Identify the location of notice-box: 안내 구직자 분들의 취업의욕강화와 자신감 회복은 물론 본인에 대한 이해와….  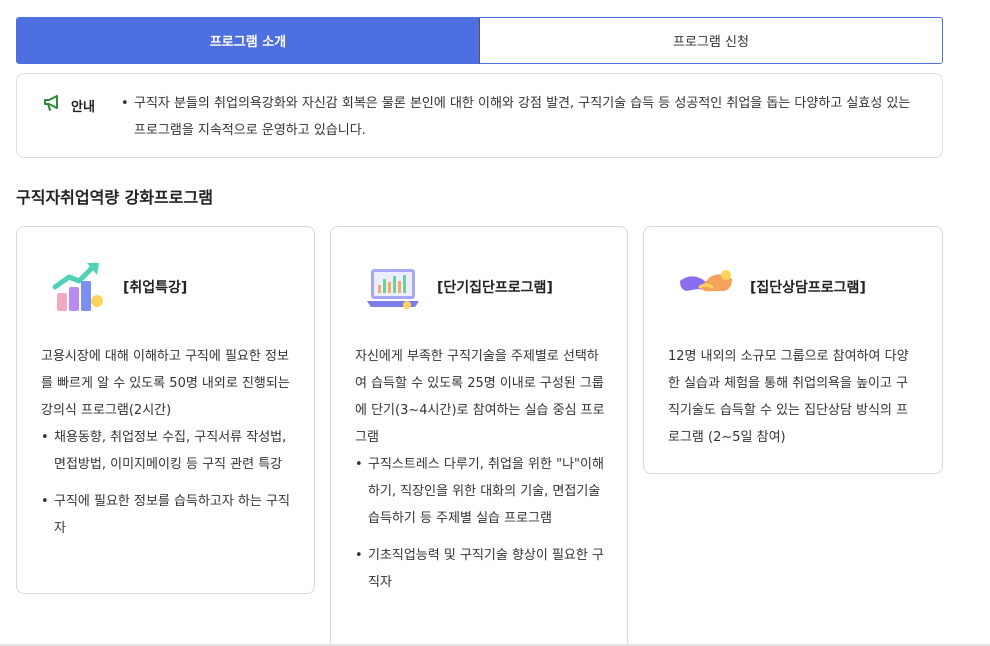
(479, 115).